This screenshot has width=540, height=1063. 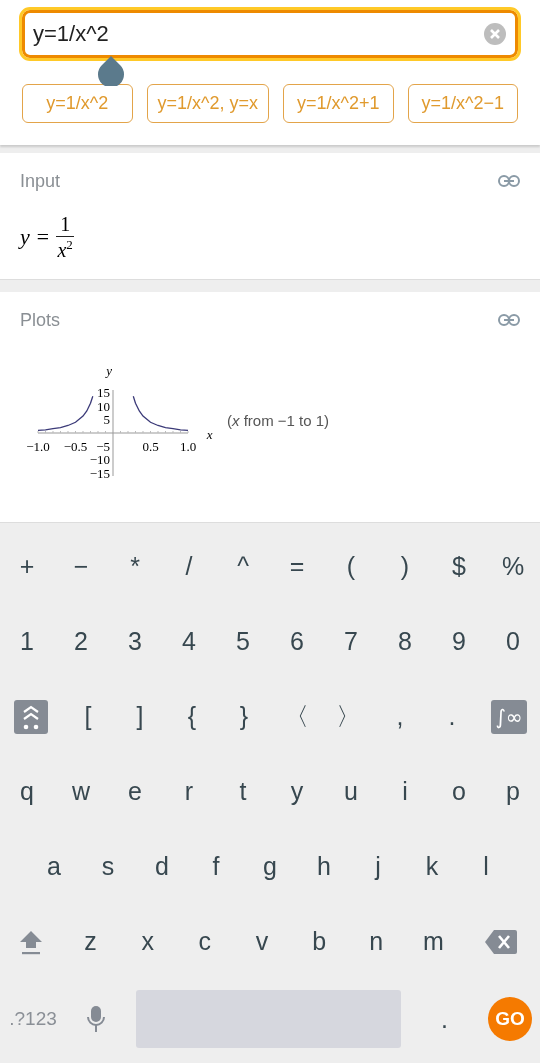 What do you see at coordinates (150, 446) in the screenshot?
I see `tick-label: 0.5` at bounding box center [150, 446].